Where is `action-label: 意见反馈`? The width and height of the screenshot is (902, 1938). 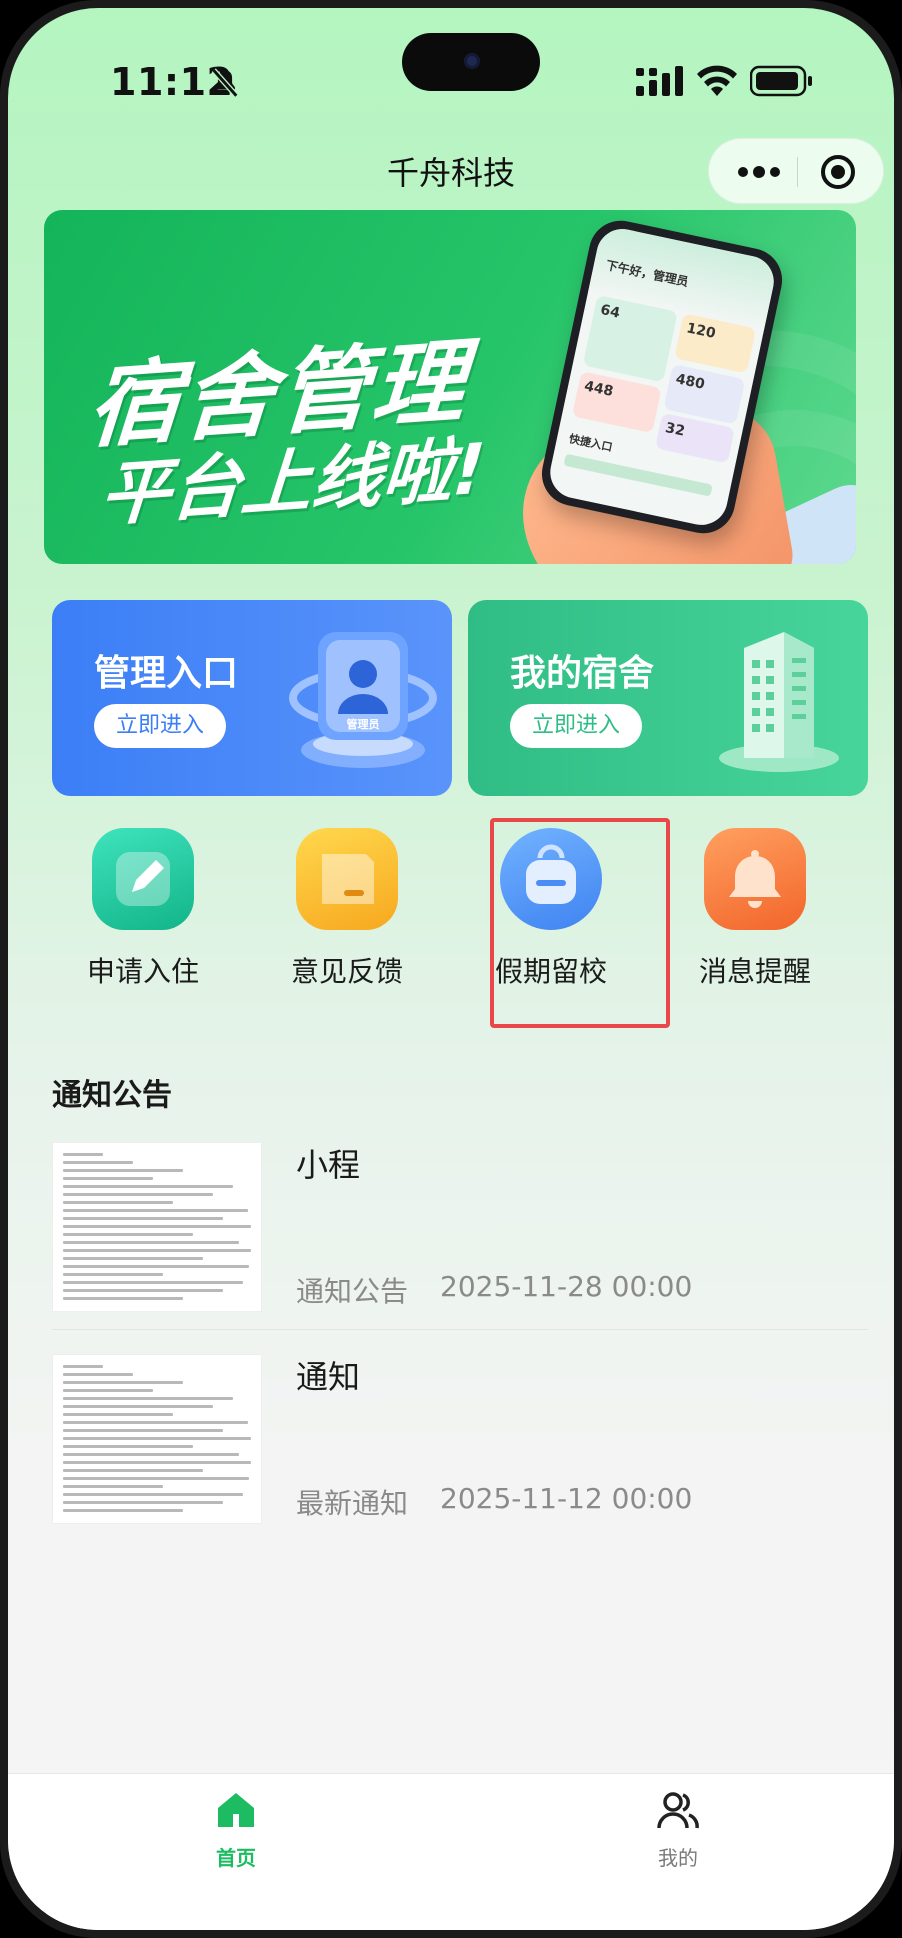 action-label: 意见反馈 is located at coordinates (346, 971).